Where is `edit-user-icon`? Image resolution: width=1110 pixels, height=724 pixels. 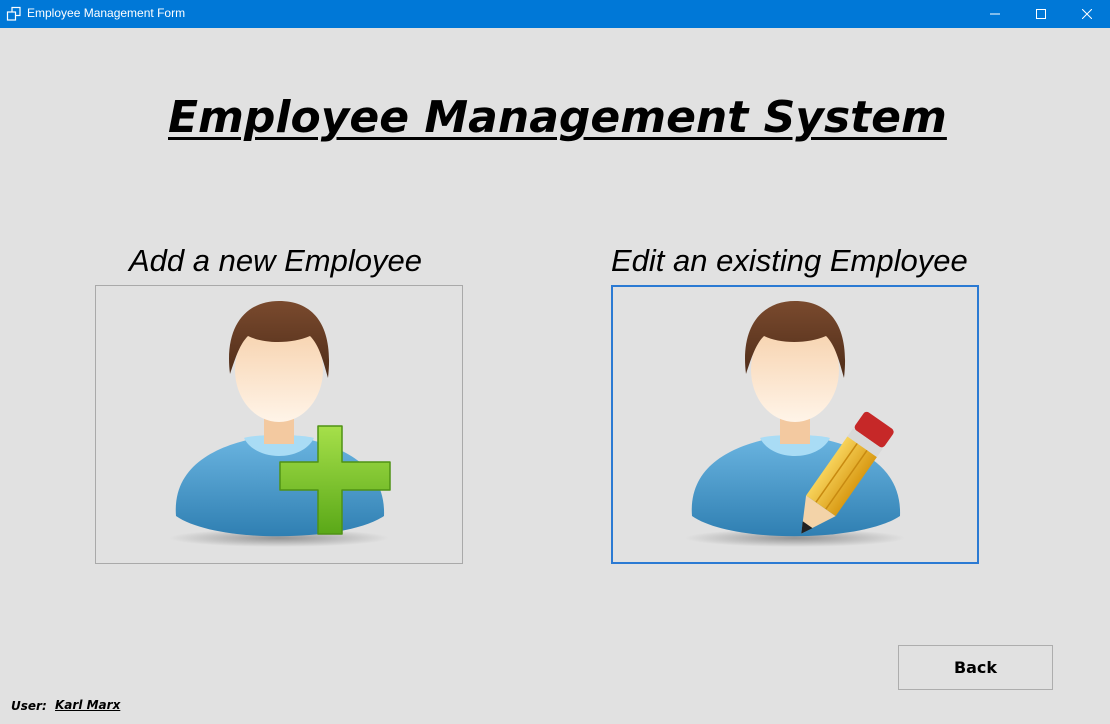
edit-user-icon is located at coordinates (795, 424).